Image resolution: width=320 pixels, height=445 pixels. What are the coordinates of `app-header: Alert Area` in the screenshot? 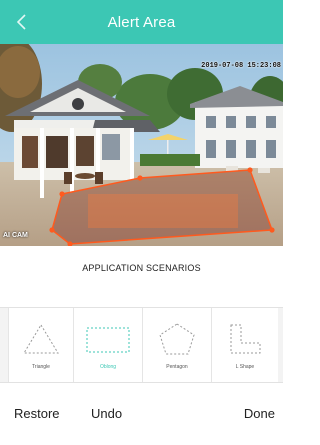 It's located at (141, 22).